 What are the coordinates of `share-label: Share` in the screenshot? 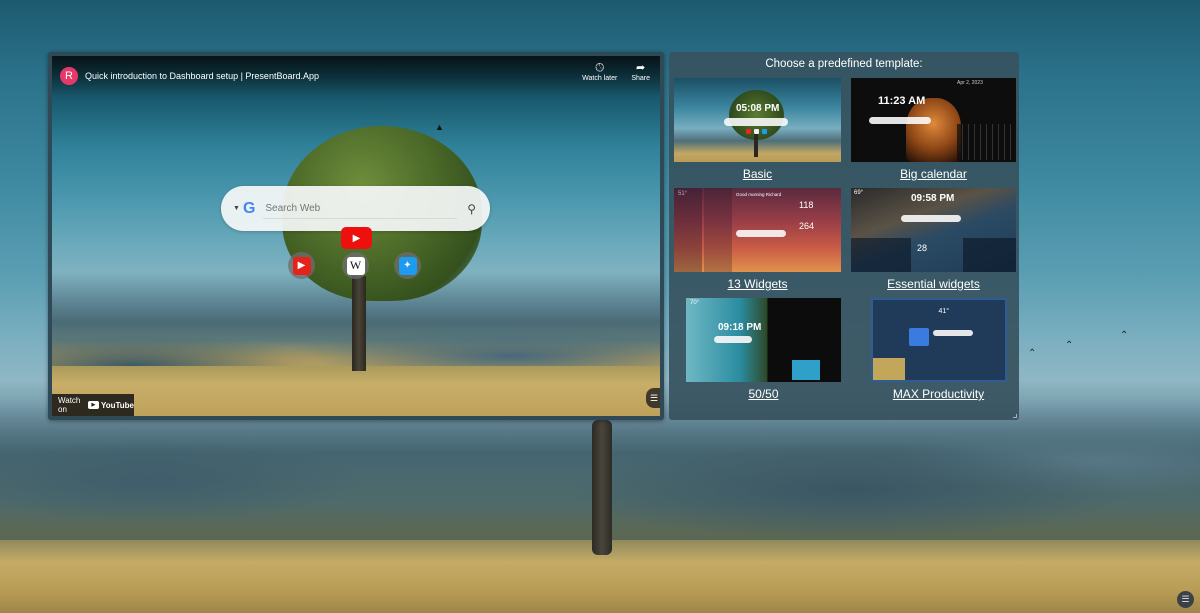 It's located at (640, 78).